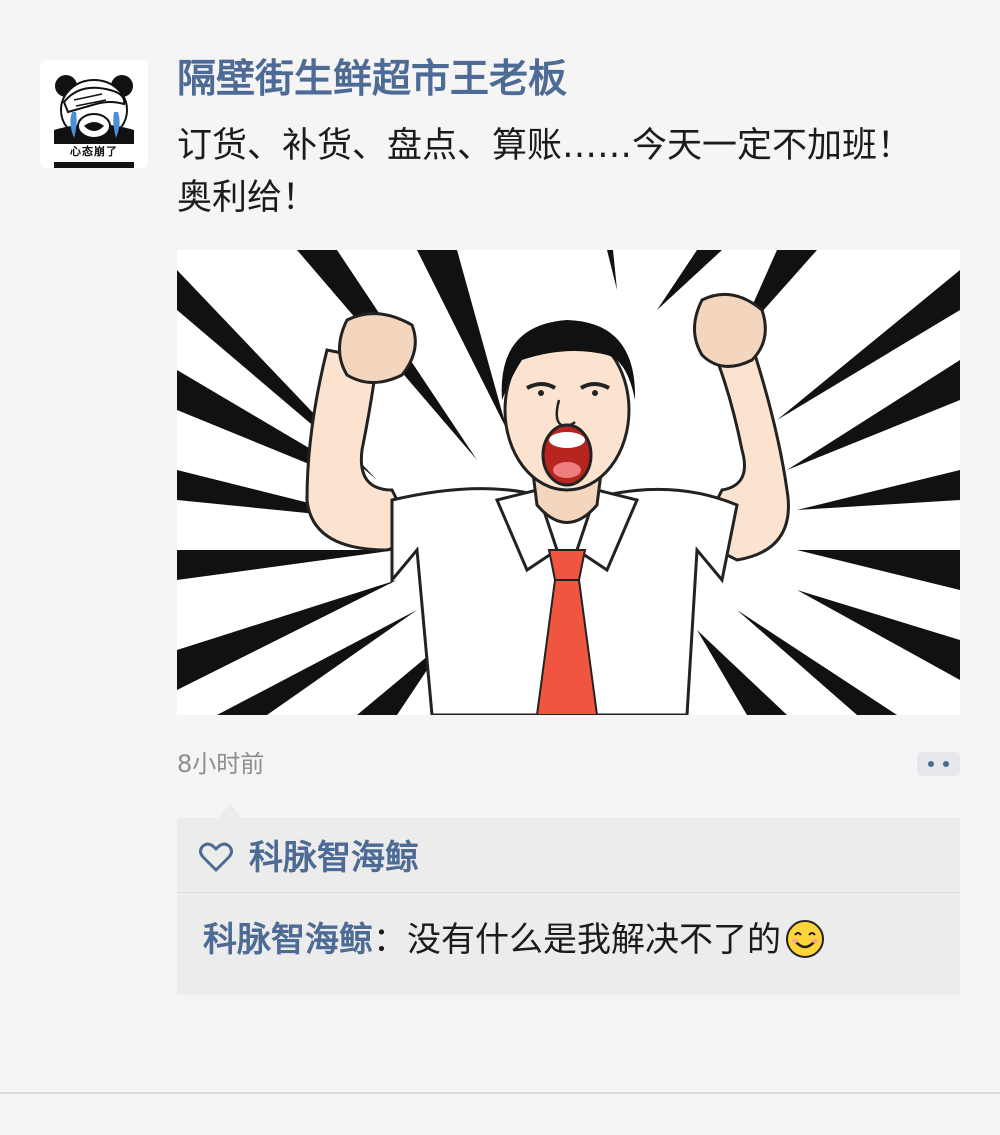 The image size is (1000, 1135). Describe the element at coordinates (288, 940) in the screenshot. I see `comment-author: 科脉智海鲸` at that location.